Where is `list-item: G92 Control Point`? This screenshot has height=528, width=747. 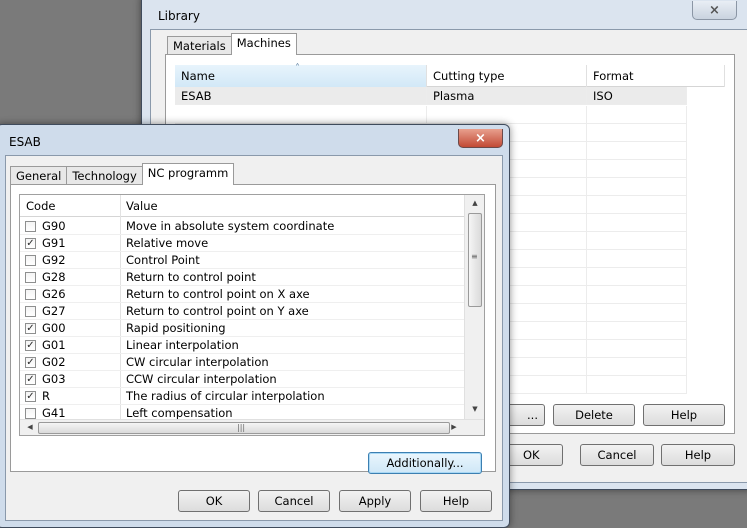 list-item: G92 Control Point is located at coordinates (242, 260).